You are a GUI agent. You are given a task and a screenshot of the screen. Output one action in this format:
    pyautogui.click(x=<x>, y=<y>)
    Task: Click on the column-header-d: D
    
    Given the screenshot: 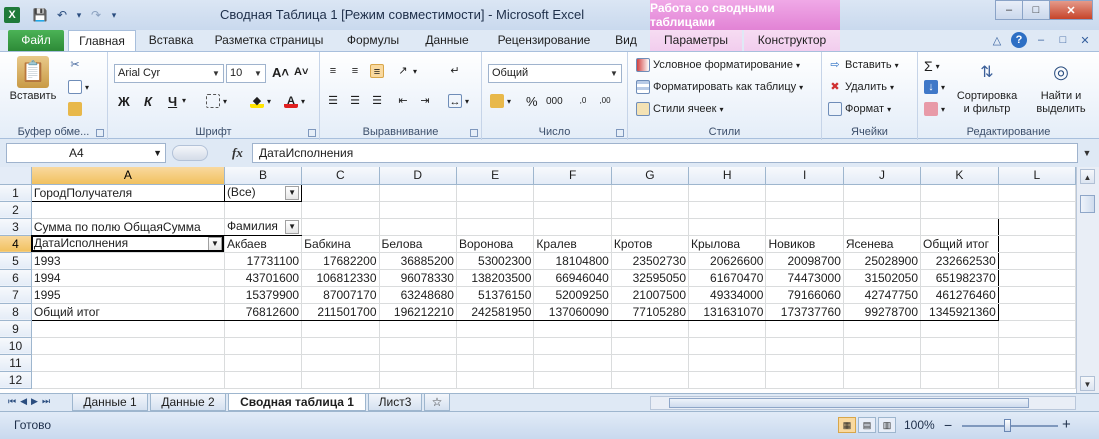 What is the action you would take?
    pyautogui.click(x=418, y=176)
    